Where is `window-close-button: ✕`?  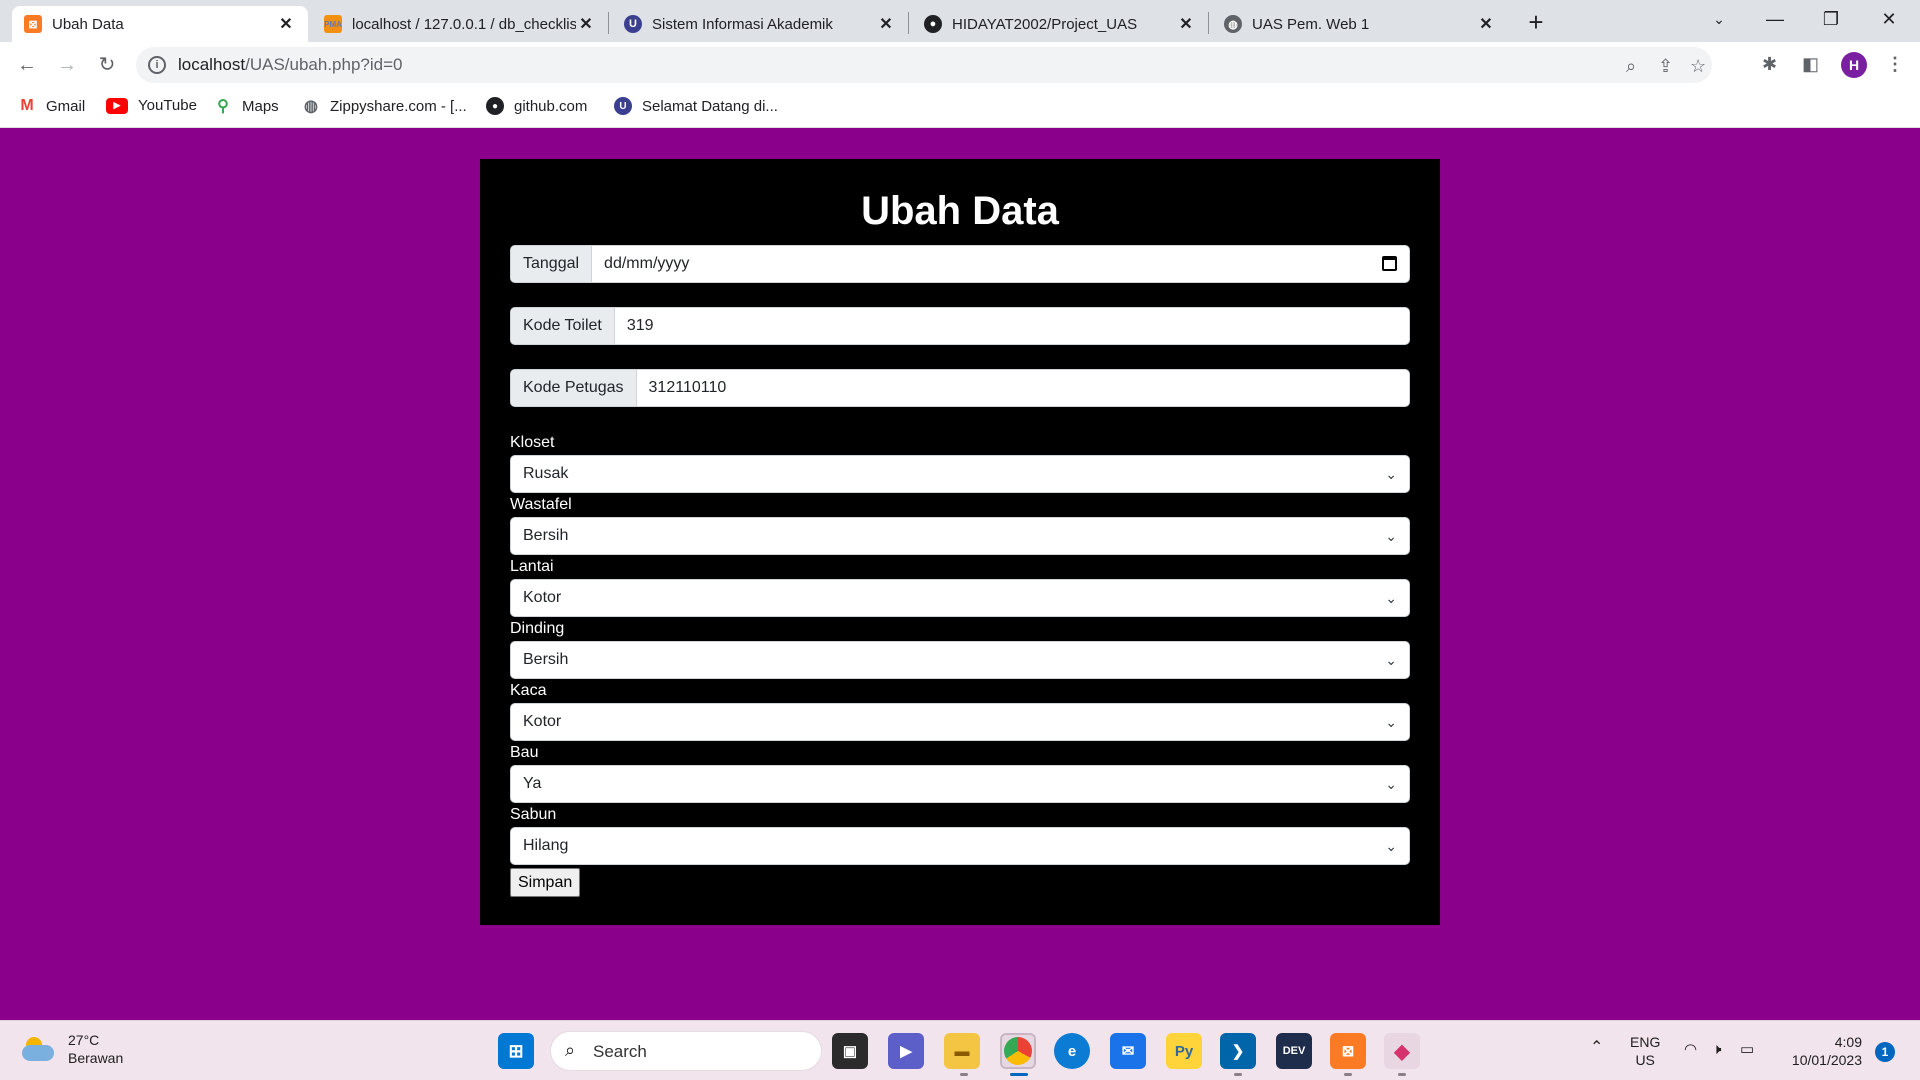 window-close-button: ✕ is located at coordinates (1889, 20).